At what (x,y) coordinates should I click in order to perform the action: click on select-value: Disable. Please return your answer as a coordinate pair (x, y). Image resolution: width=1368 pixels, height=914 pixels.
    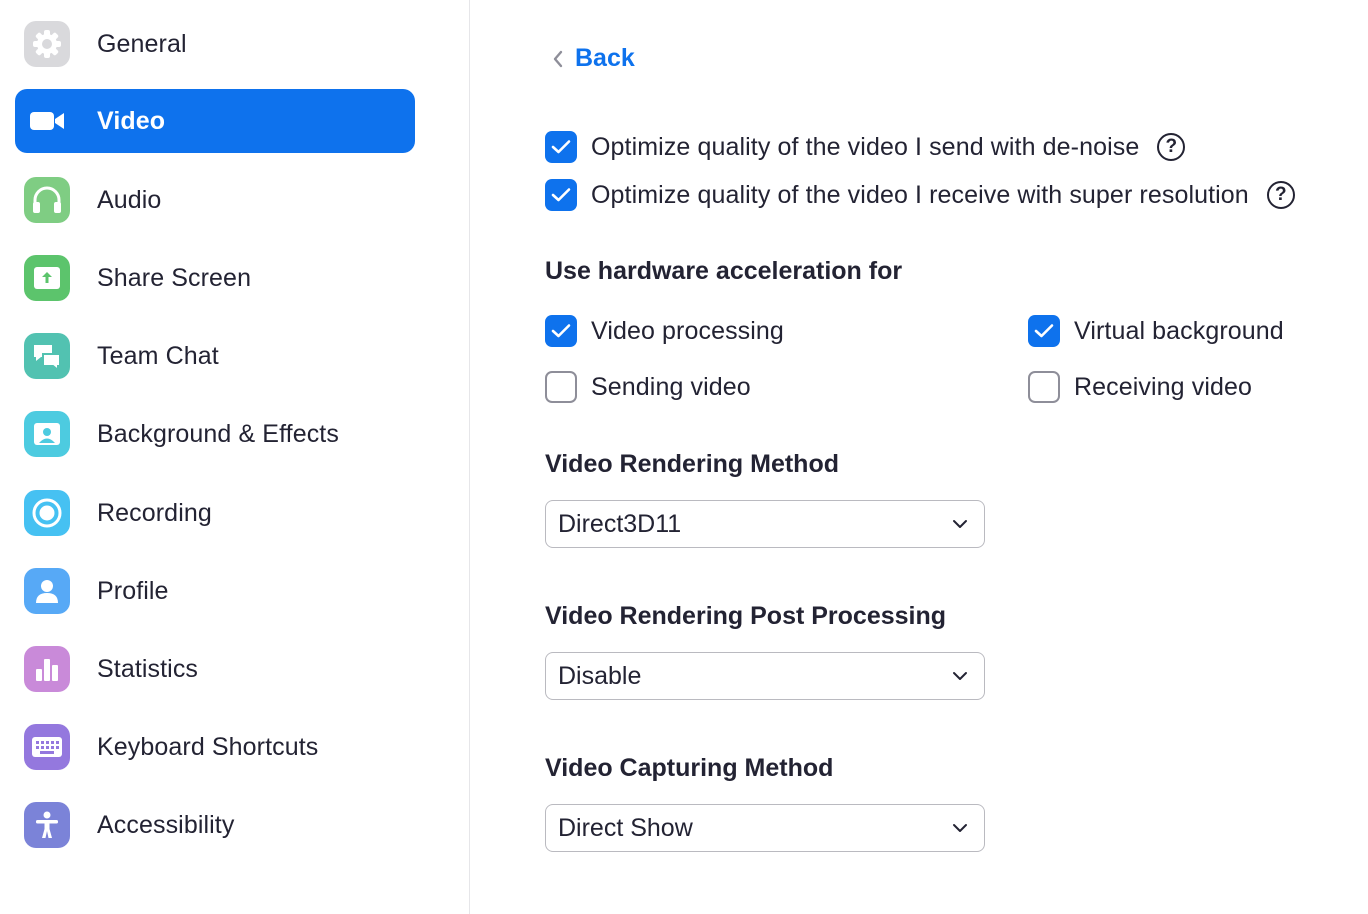
    Looking at the image, I should click on (600, 675).